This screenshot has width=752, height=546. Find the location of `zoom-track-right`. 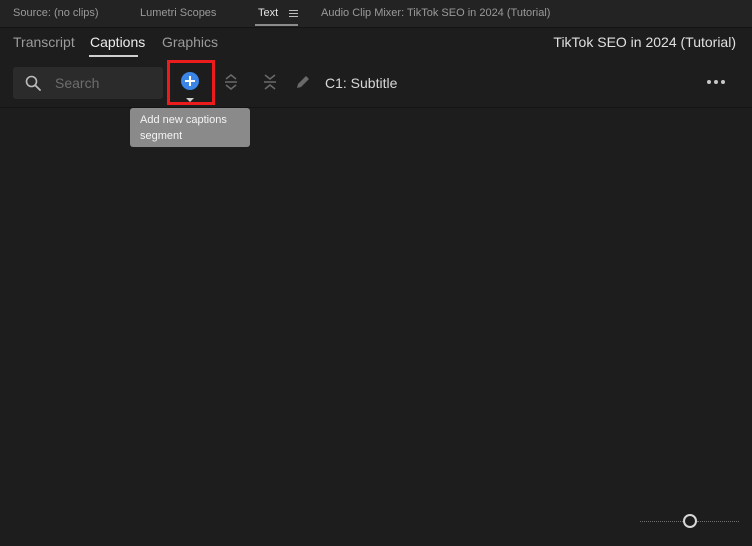

zoom-track-right is located at coordinates (718, 521).